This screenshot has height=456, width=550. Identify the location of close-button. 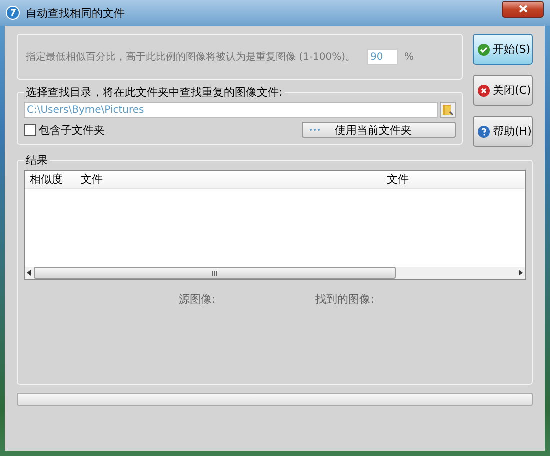
(523, 9).